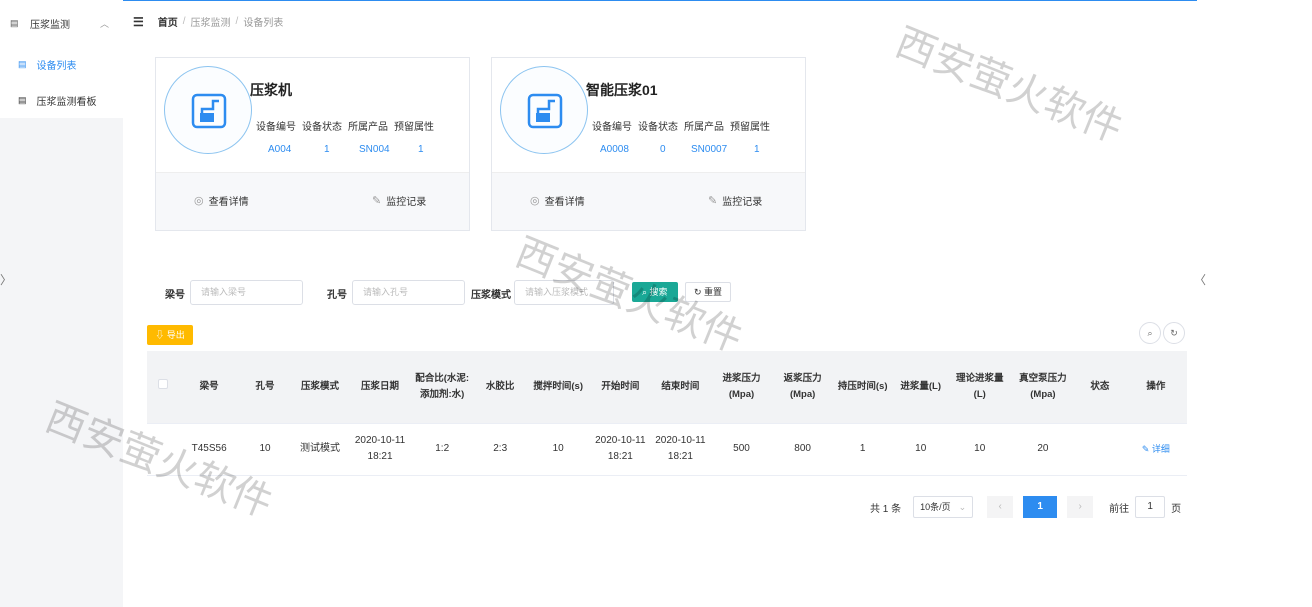 Image resolution: width=1312 pixels, height=607 pixels. What do you see at coordinates (620, 449) in the screenshot?
I see `cell-start: 2020-10-11 18:21` at bounding box center [620, 449].